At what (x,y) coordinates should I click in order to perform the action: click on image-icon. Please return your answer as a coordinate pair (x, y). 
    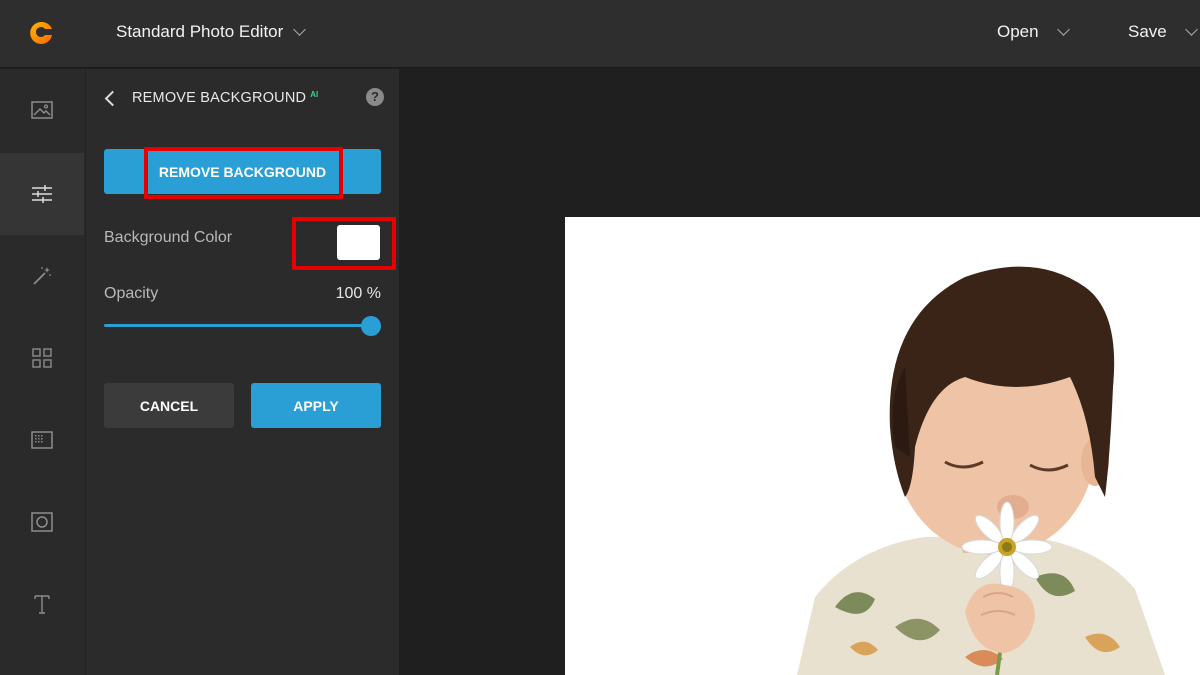
    Looking at the image, I should click on (42, 110).